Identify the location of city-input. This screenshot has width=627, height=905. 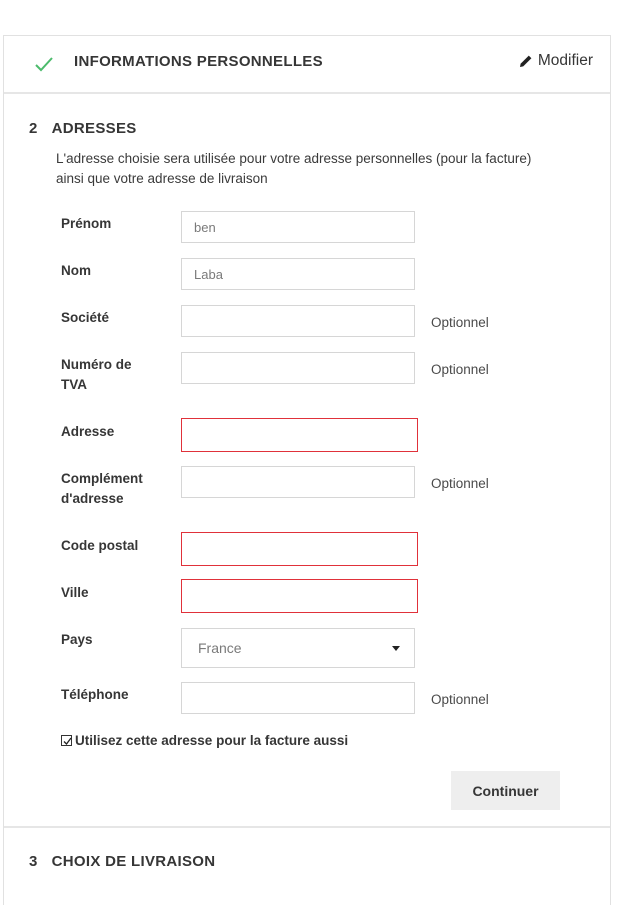
(299, 596).